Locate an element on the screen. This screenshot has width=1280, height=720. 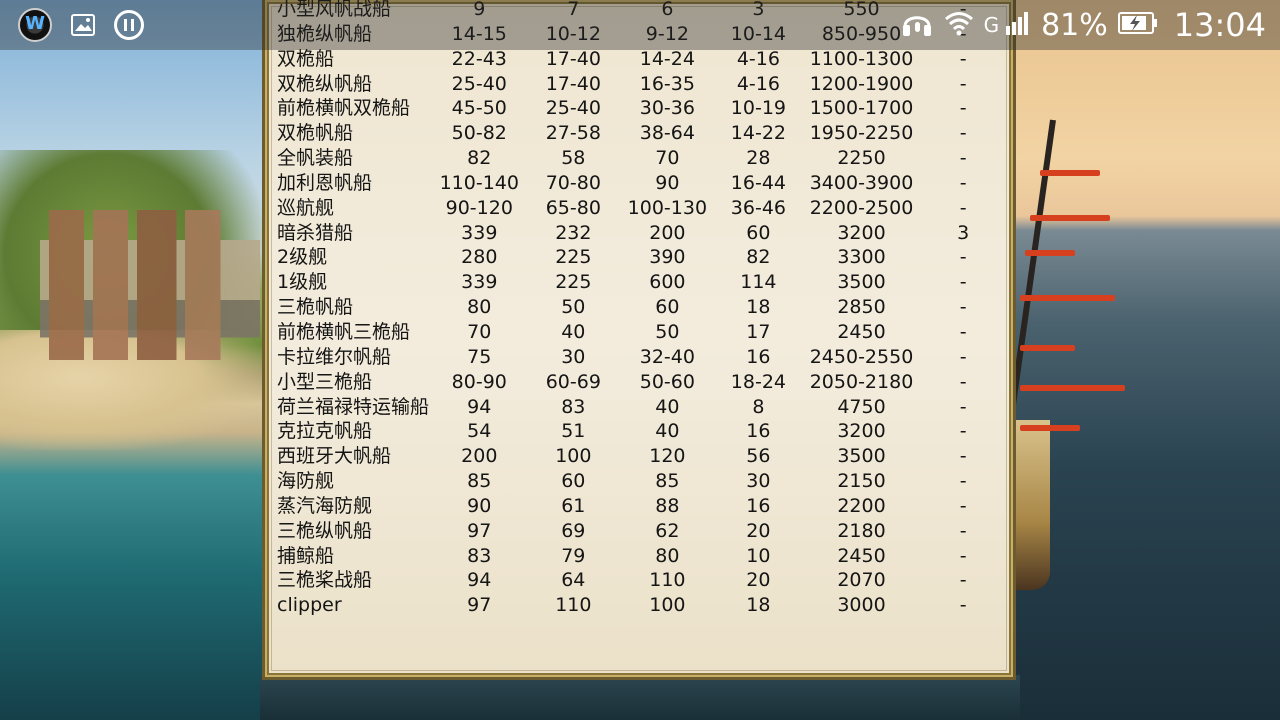
ship-name-cell: 全帆装船 is located at coordinates (315, 158).